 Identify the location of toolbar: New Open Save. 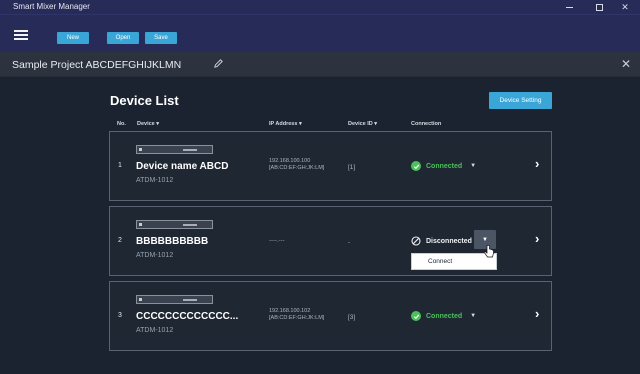
(320, 33).